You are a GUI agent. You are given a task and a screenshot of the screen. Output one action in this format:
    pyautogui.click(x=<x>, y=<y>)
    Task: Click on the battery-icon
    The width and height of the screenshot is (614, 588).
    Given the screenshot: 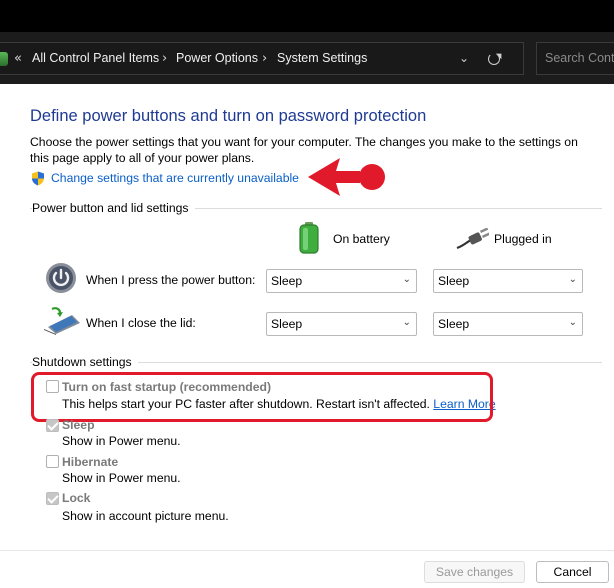 What is the action you would take?
    pyautogui.click(x=309, y=238)
    